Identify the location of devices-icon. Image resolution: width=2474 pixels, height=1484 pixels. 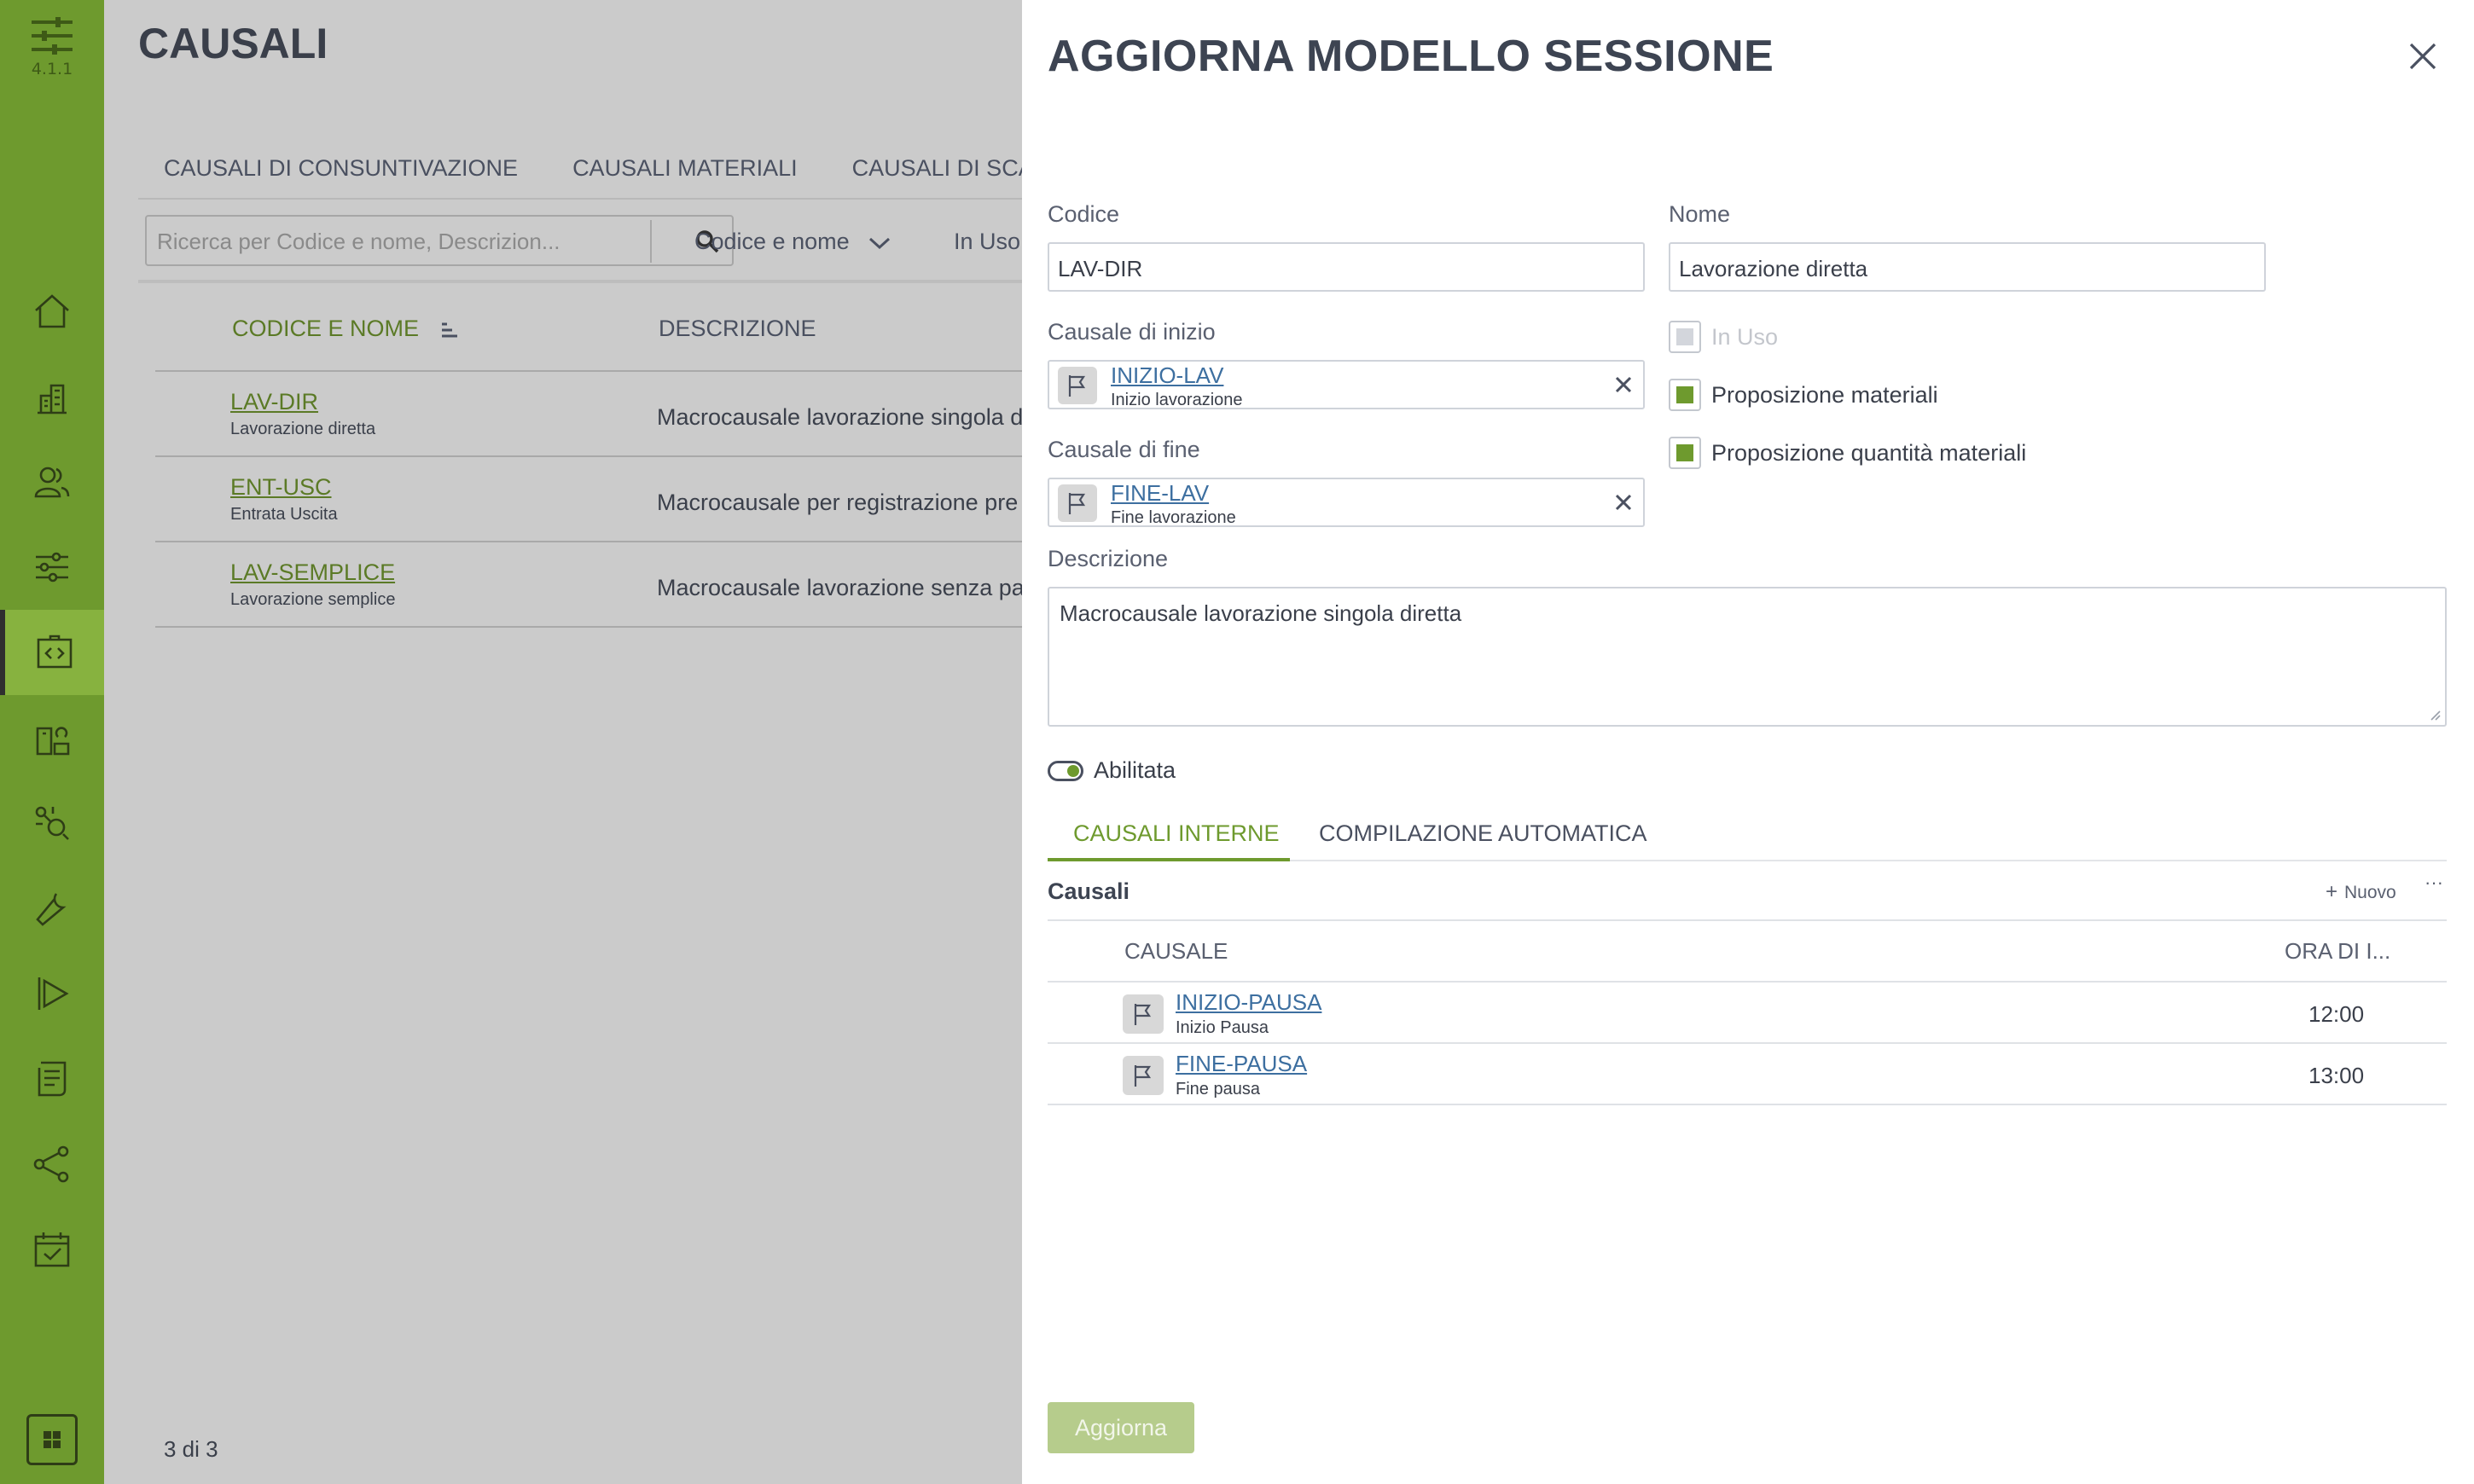
(53, 741).